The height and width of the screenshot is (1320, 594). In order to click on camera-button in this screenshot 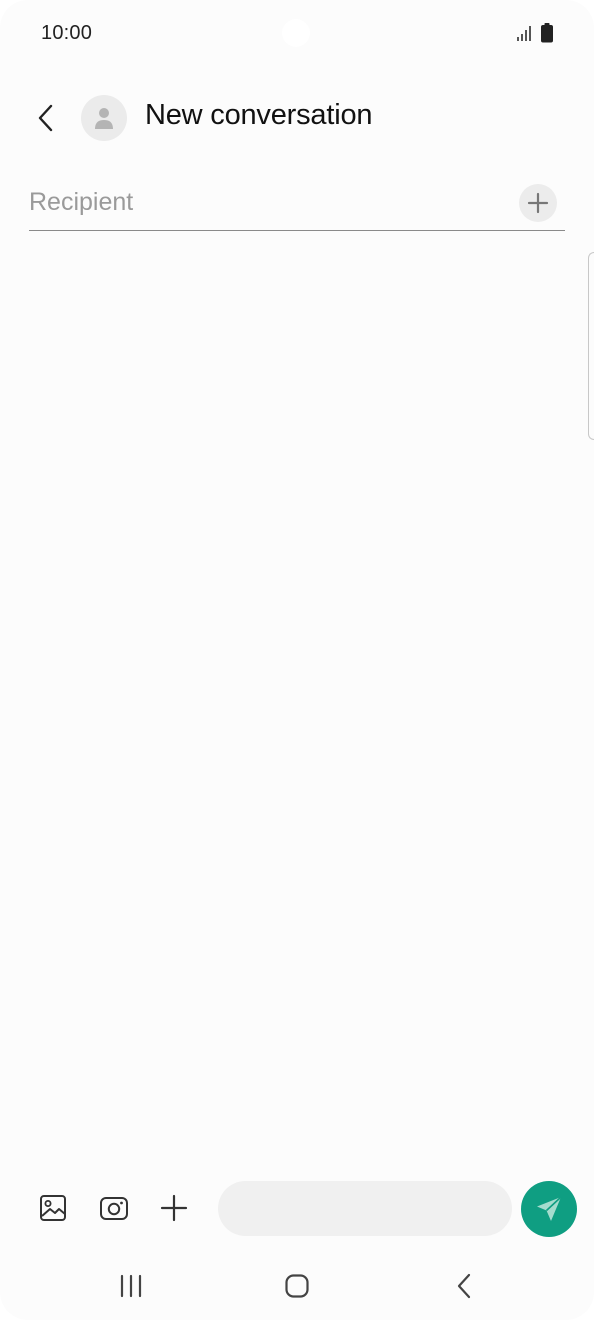, I will do `click(114, 1208)`.